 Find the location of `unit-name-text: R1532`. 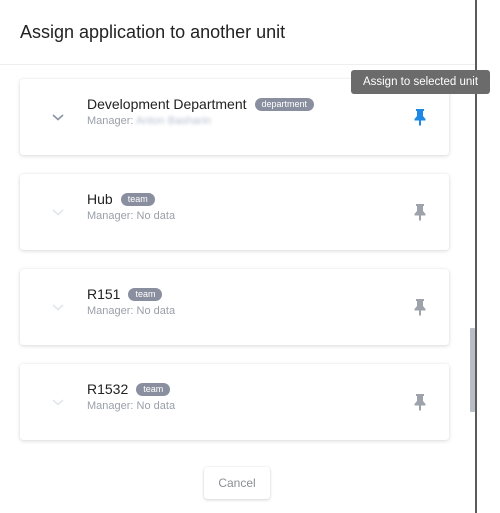

unit-name-text: R1532 is located at coordinates (108, 389).